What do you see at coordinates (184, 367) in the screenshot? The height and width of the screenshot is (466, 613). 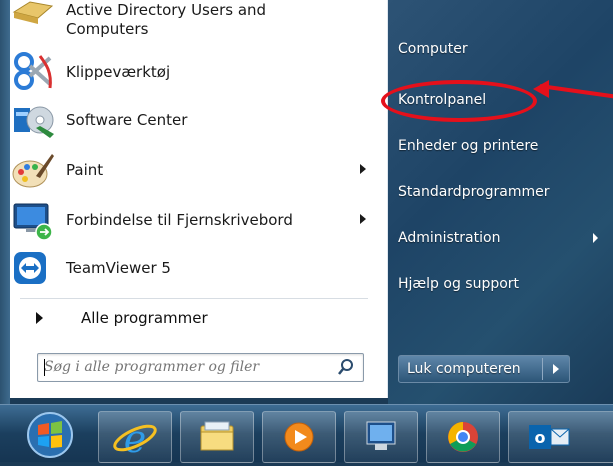 I see `search-input` at bounding box center [184, 367].